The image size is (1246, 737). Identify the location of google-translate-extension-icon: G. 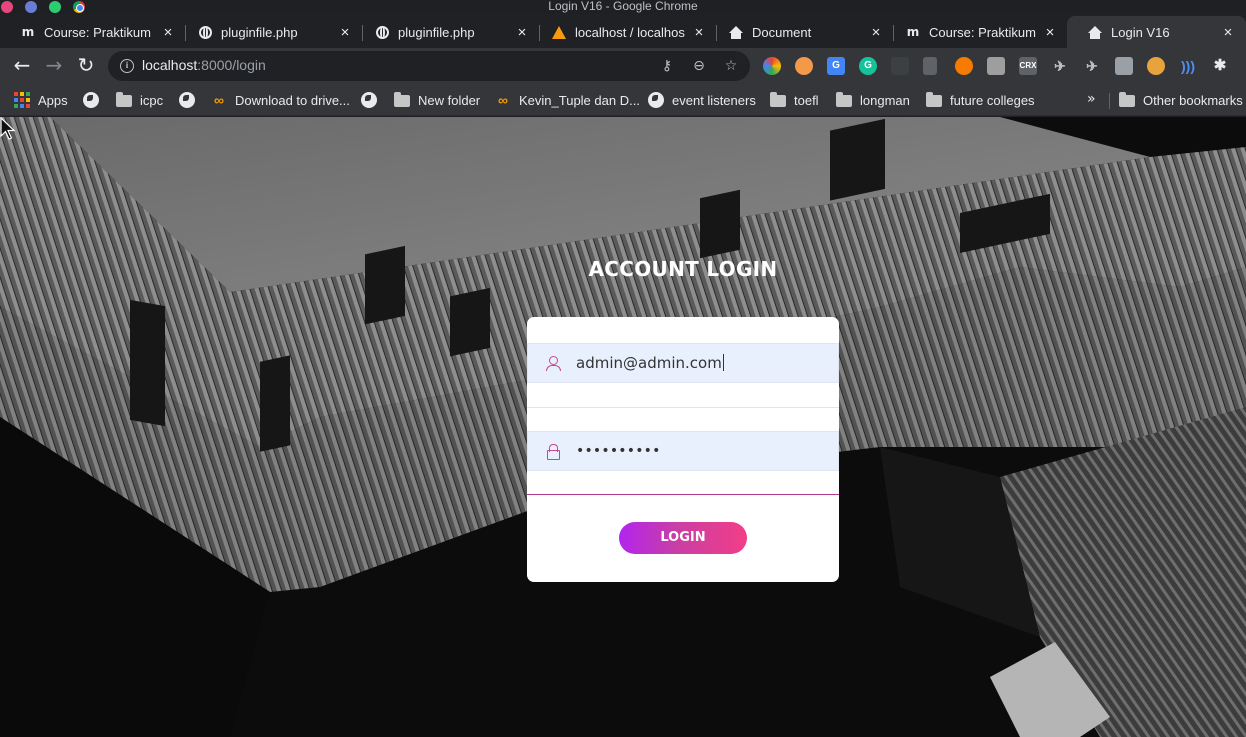
(836, 66).